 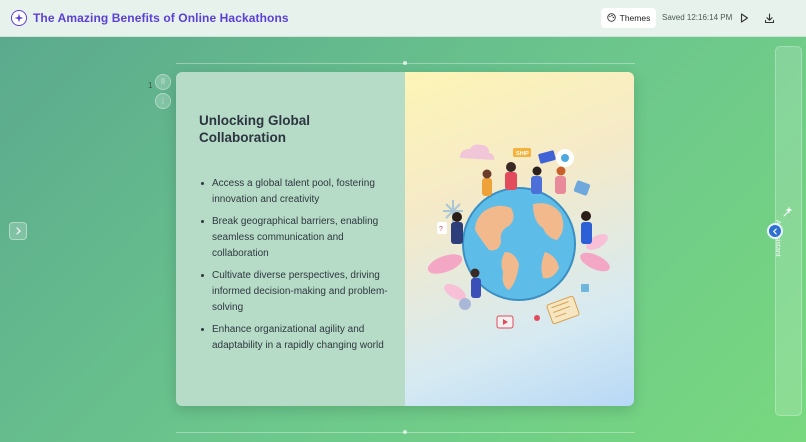 I want to click on global-collaboration-illustration: SHIP ?, so click(x=518, y=236).